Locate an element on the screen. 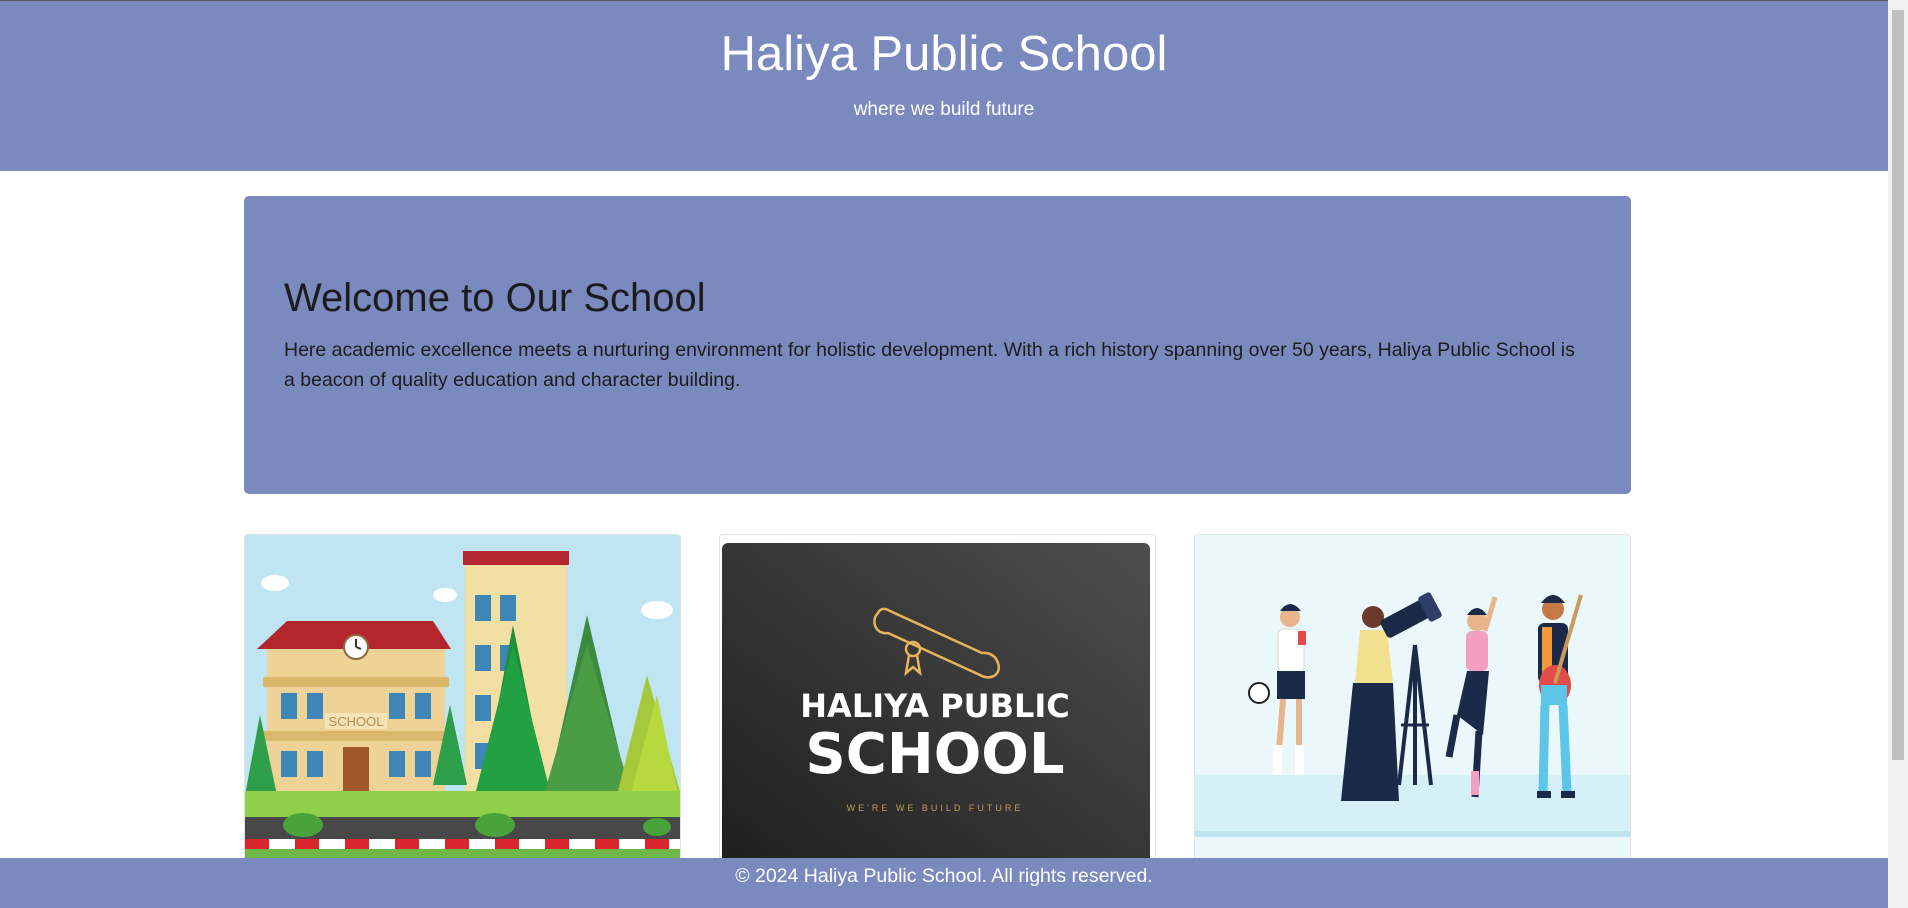 The image size is (1908, 908). students-activities-card is located at coordinates (1412, 704).